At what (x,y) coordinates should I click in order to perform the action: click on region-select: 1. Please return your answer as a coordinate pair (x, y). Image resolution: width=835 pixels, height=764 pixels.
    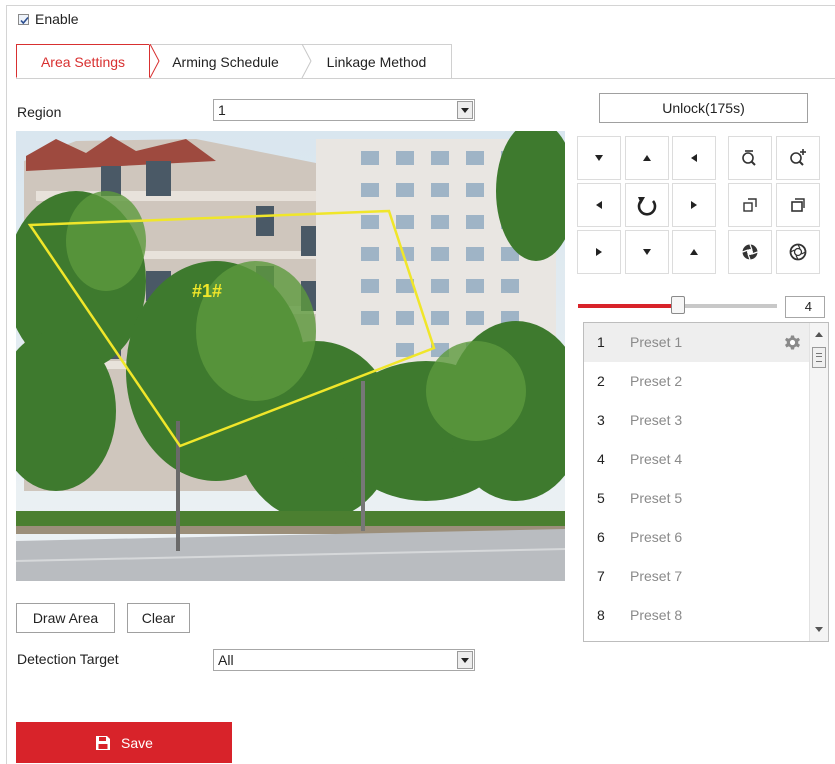
    Looking at the image, I should click on (344, 110).